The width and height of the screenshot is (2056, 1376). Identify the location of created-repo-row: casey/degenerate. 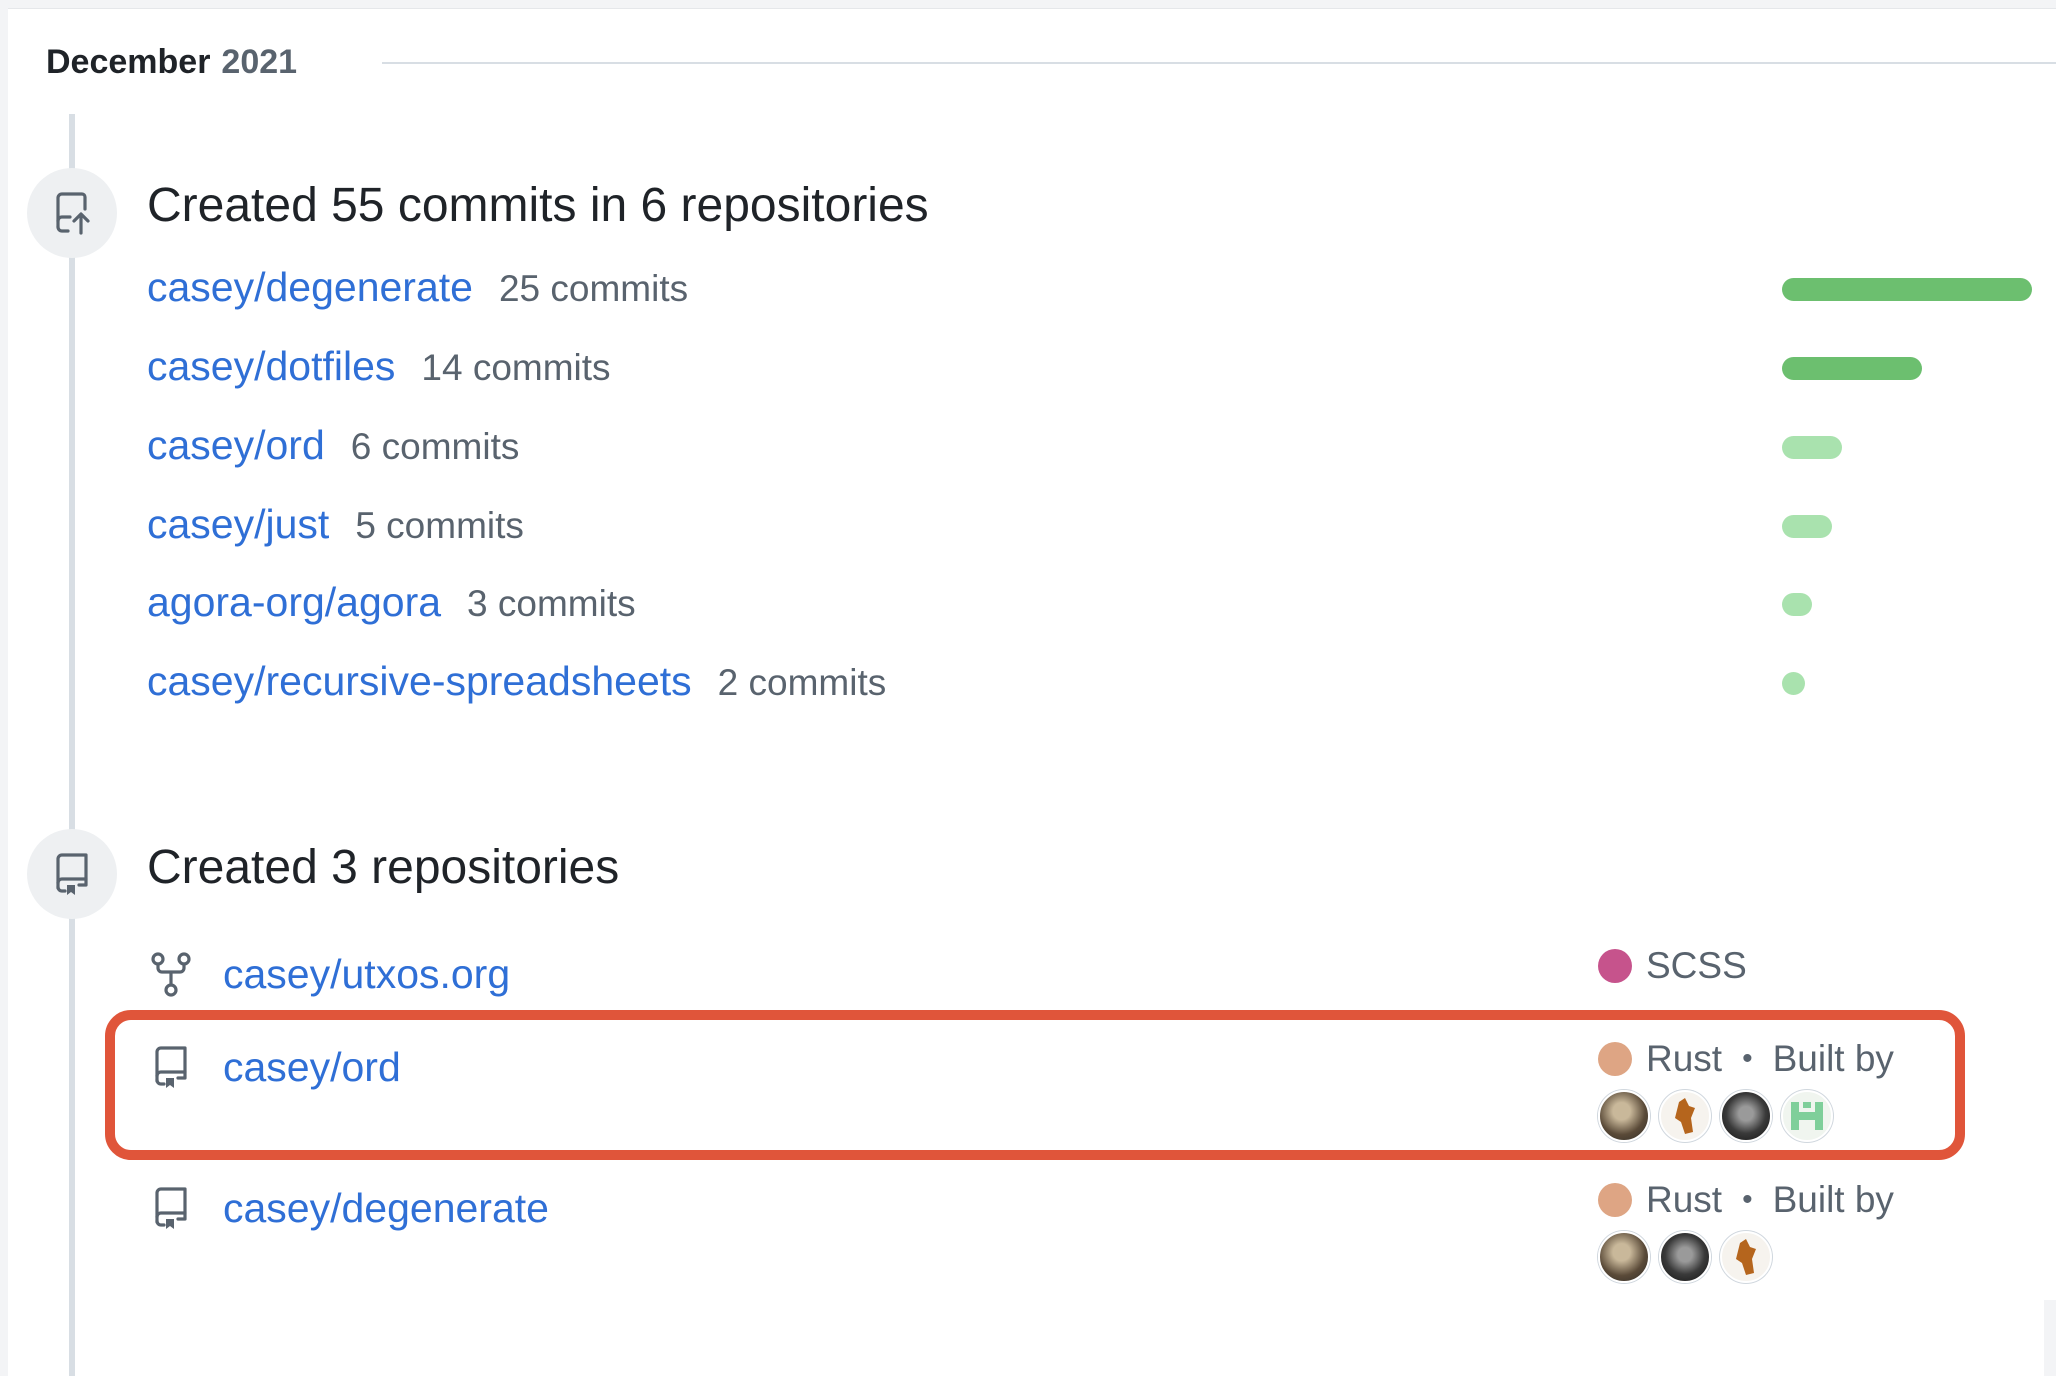
(348, 1208).